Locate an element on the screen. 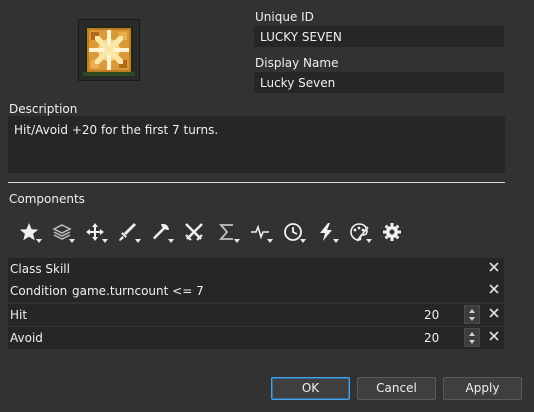 The image size is (534, 412). description-label: Description is located at coordinates (43, 109).